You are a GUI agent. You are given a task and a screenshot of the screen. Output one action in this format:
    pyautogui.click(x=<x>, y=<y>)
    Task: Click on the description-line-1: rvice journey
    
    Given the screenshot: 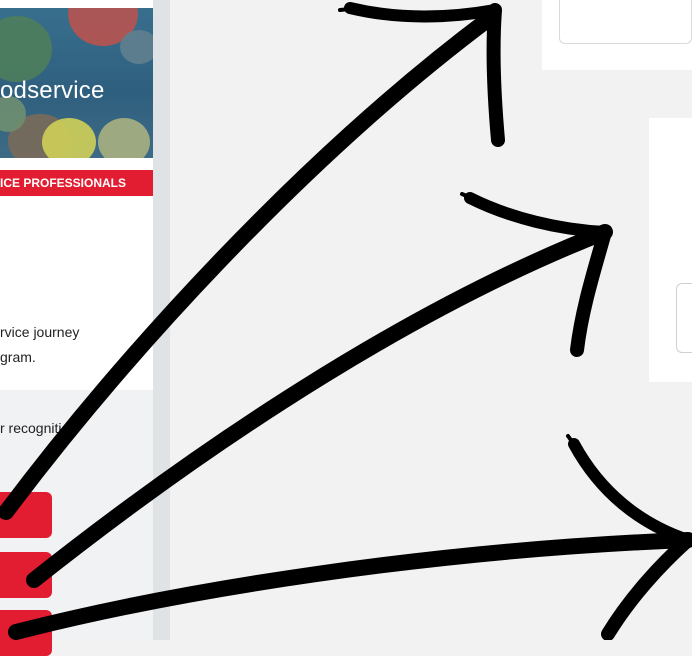 What is the action you would take?
    pyautogui.click(x=40, y=332)
    